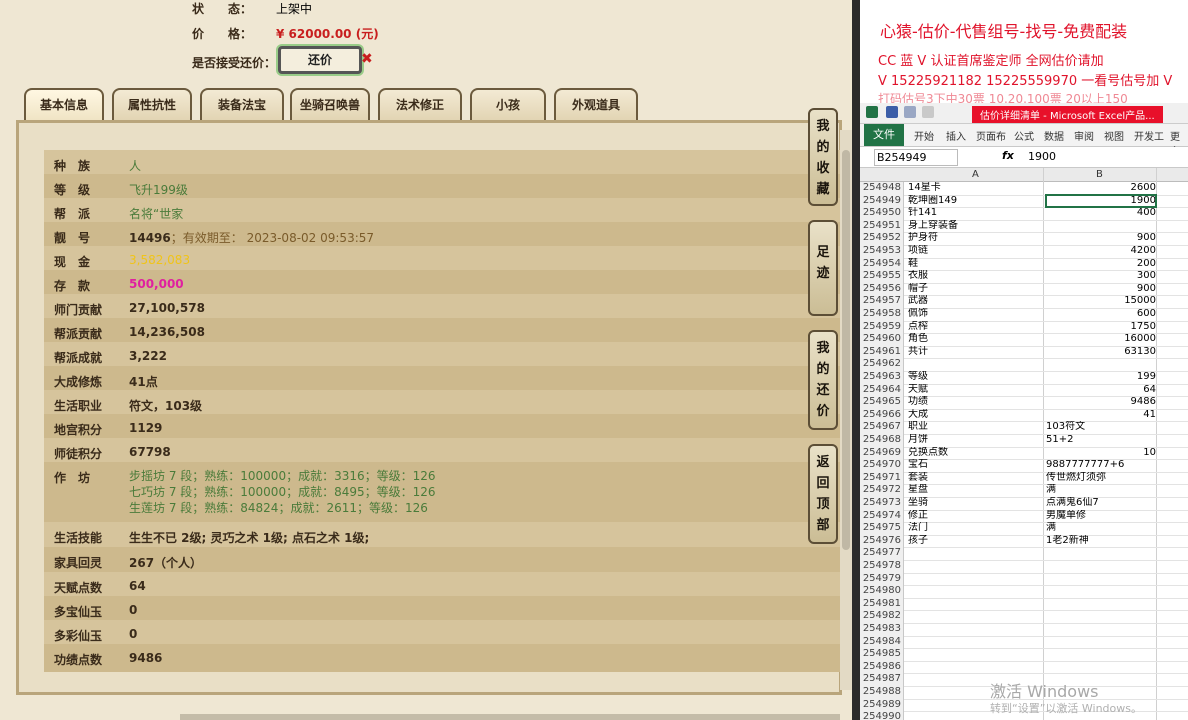  I want to click on sheet-row: 254975 法门满, so click(1024, 529).